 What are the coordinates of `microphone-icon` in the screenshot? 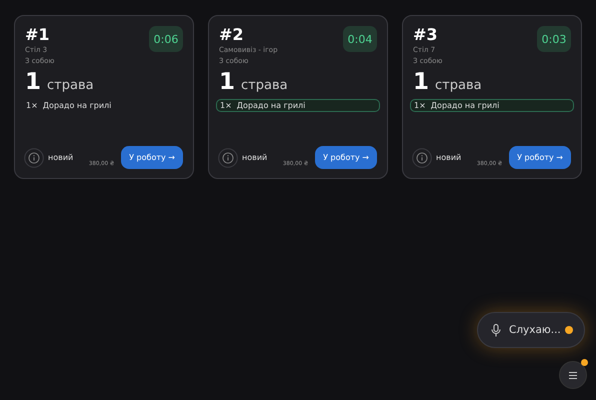 It's located at (496, 330).